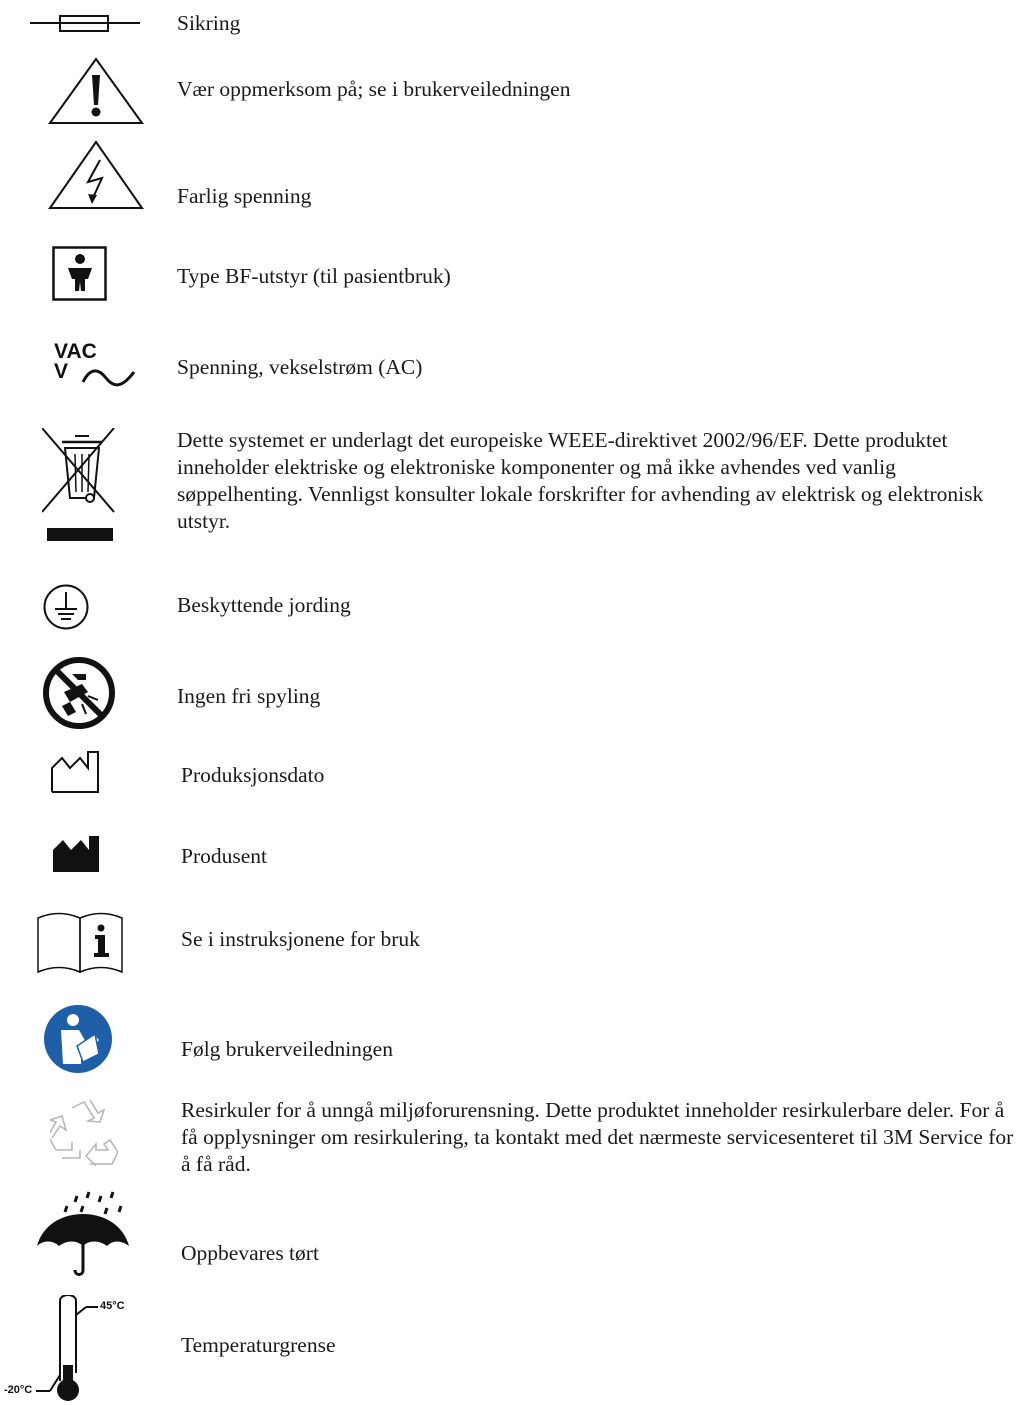 The width and height of the screenshot is (1016, 1405). What do you see at coordinates (250, 1253) in the screenshot?
I see `symbol-label: Oppbevares tørt` at bounding box center [250, 1253].